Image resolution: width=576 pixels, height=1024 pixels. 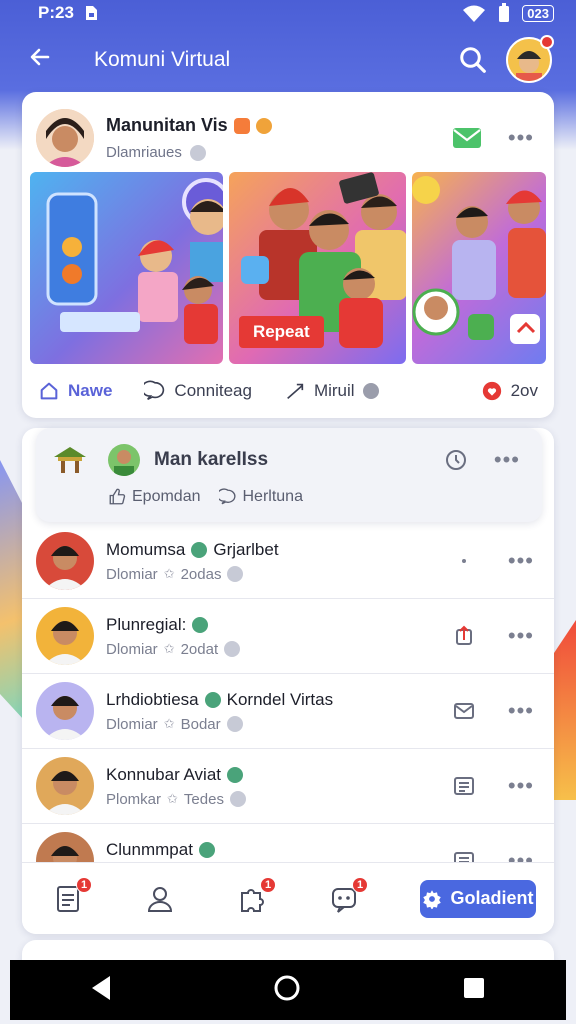 I want to click on member-time: 2odas, so click(x=201, y=574).